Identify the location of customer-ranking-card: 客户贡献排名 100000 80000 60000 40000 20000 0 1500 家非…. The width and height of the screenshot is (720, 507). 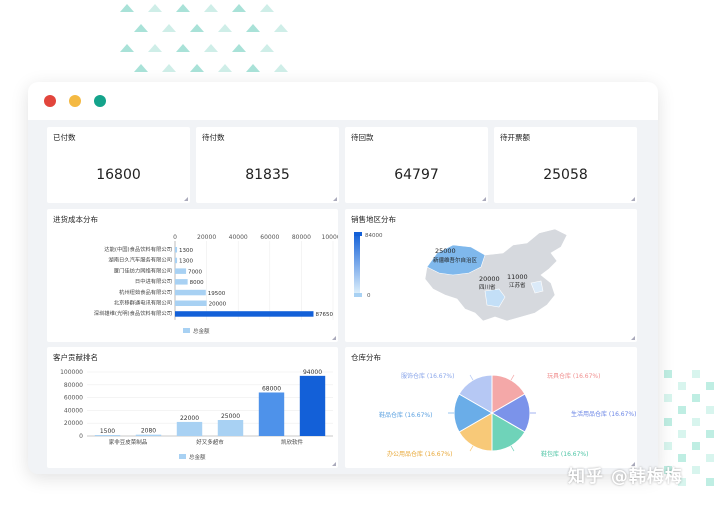
(192, 407).